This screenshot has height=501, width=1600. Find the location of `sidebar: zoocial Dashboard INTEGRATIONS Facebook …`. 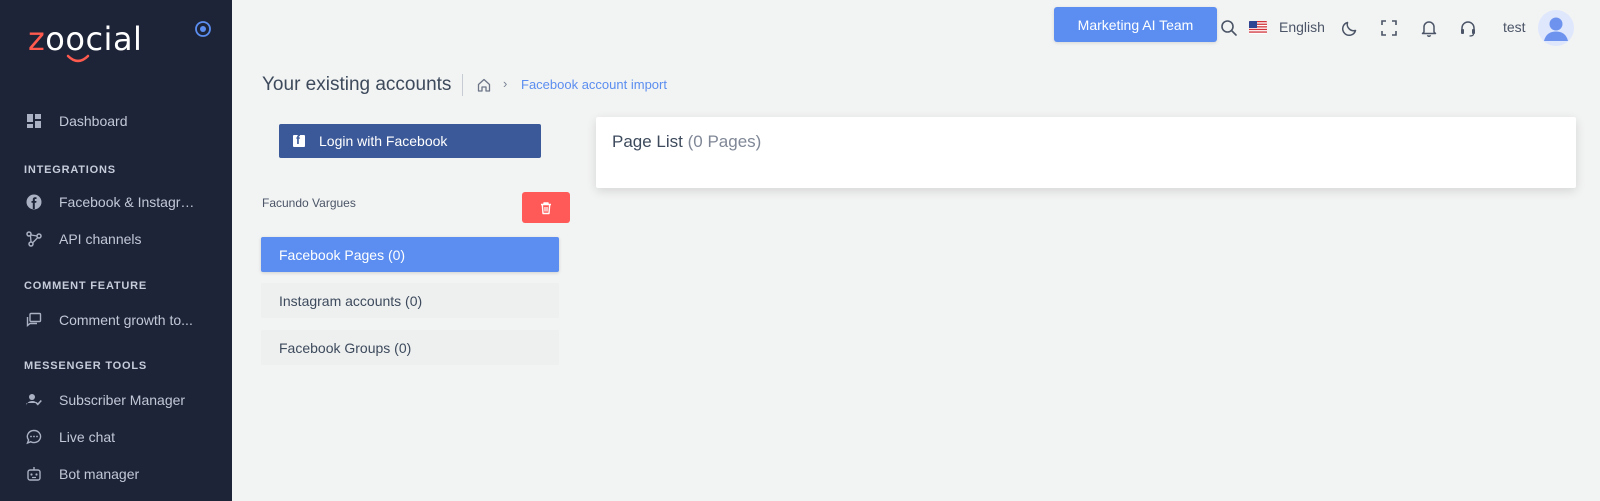

sidebar: zoocial Dashboard INTEGRATIONS Facebook … is located at coordinates (116, 250).